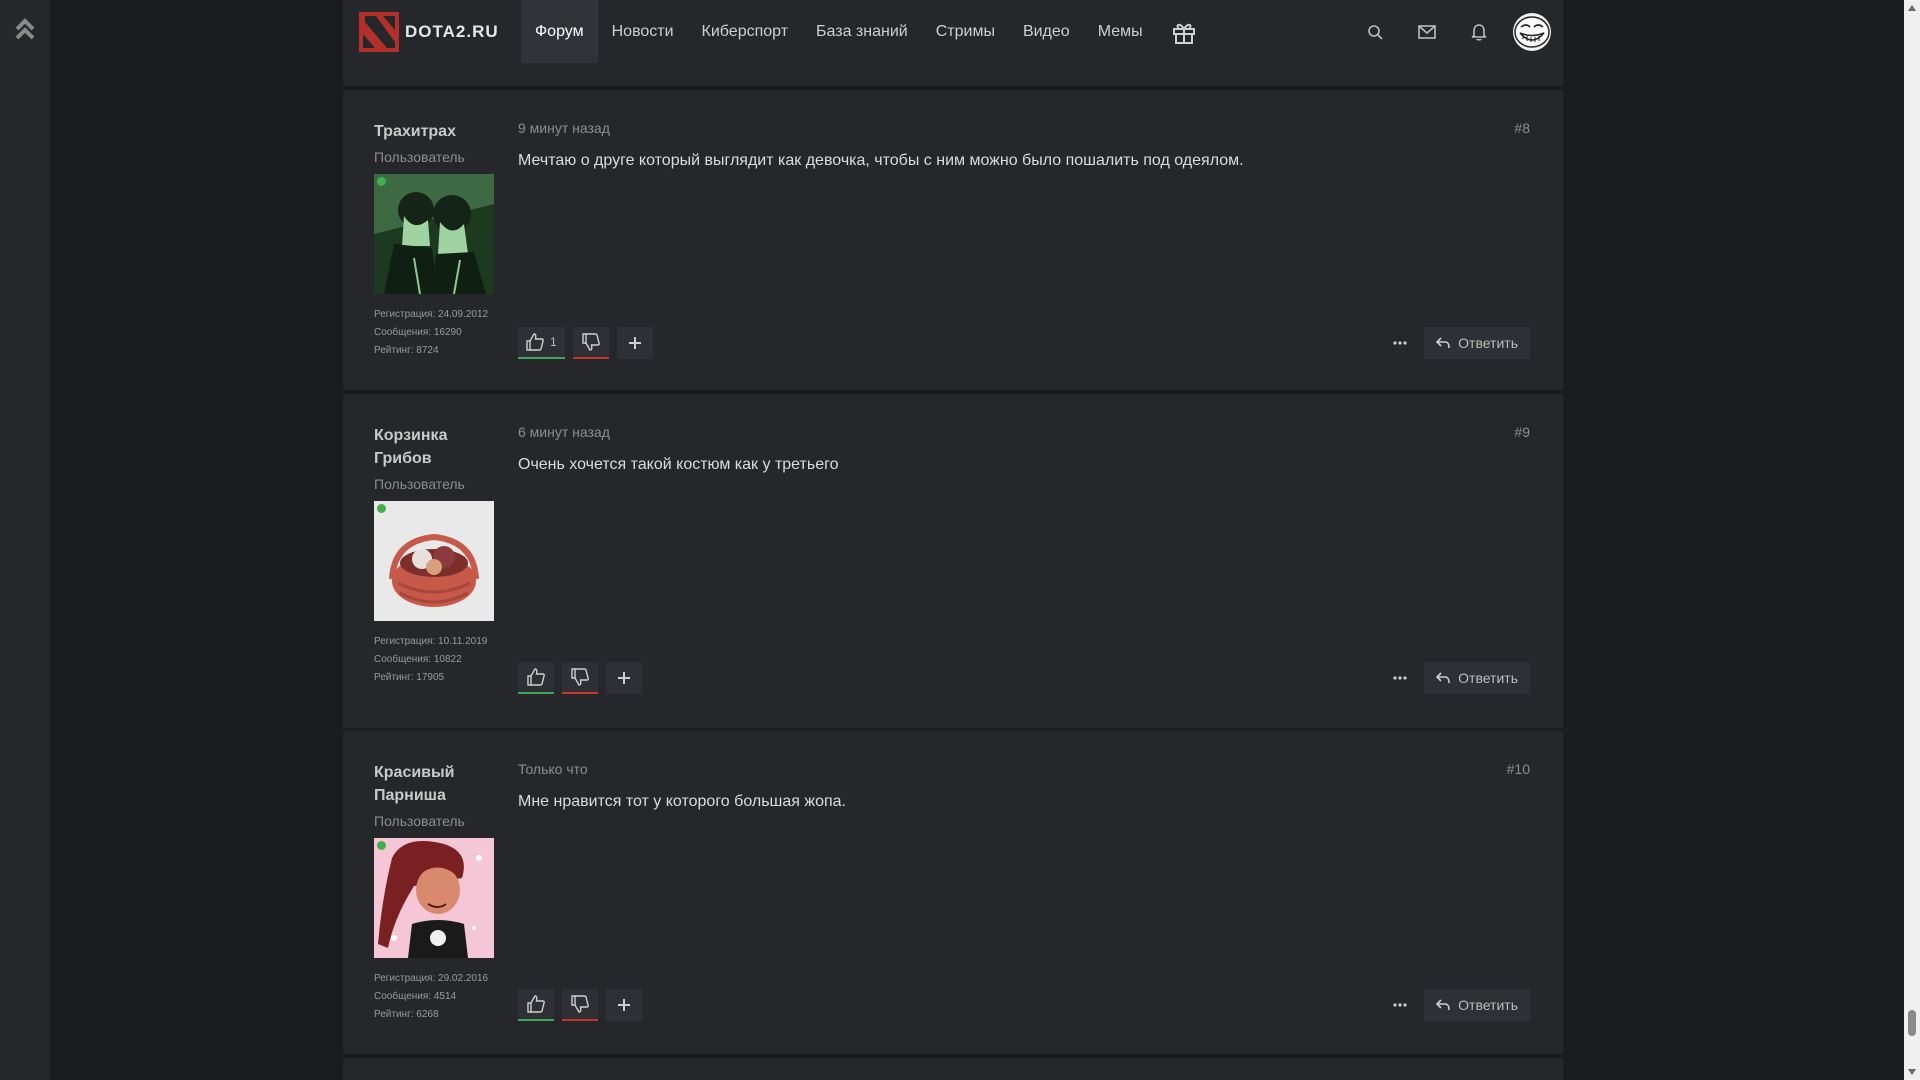  I want to click on scroll-up-arrow-icon, so click(1912, 8).